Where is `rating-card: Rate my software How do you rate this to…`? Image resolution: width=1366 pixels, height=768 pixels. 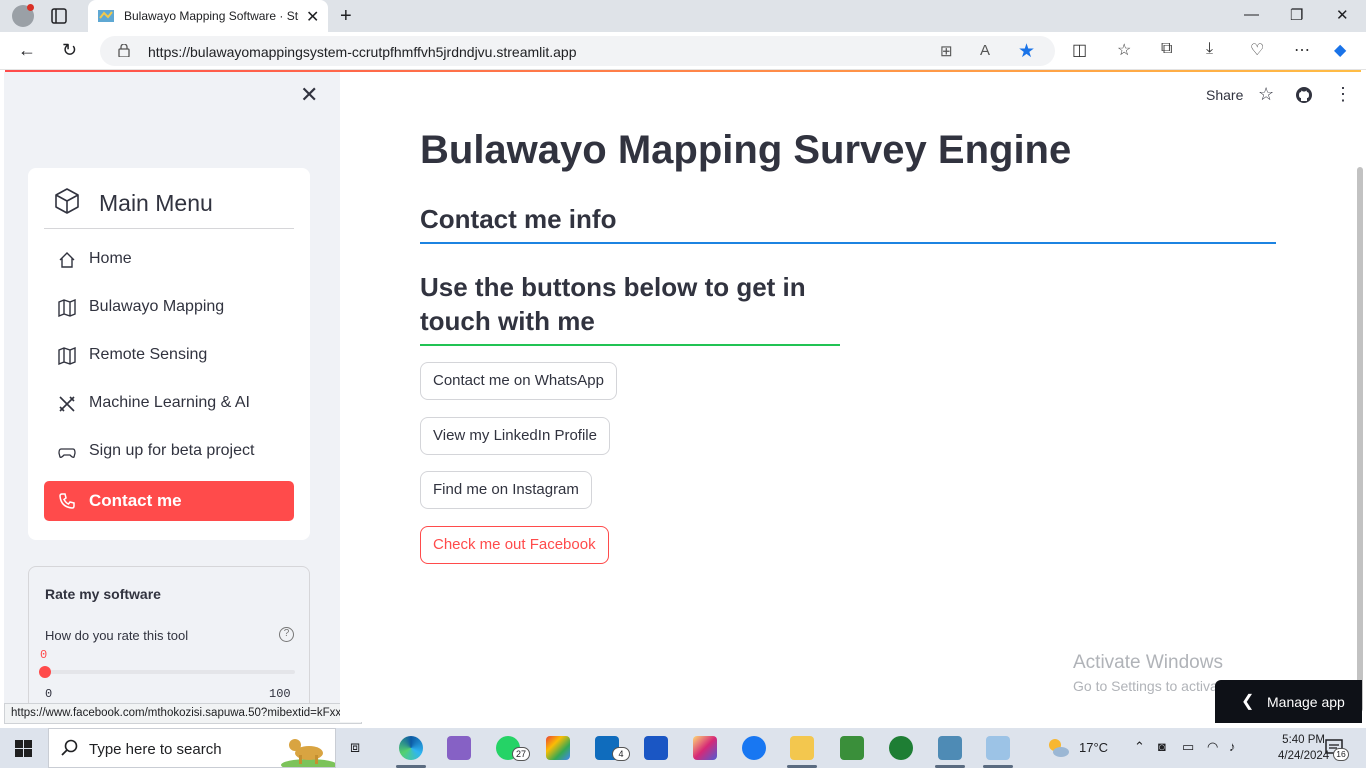 rating-card: Rate my software How do you rate this to… is located at coordinates (169, 644).